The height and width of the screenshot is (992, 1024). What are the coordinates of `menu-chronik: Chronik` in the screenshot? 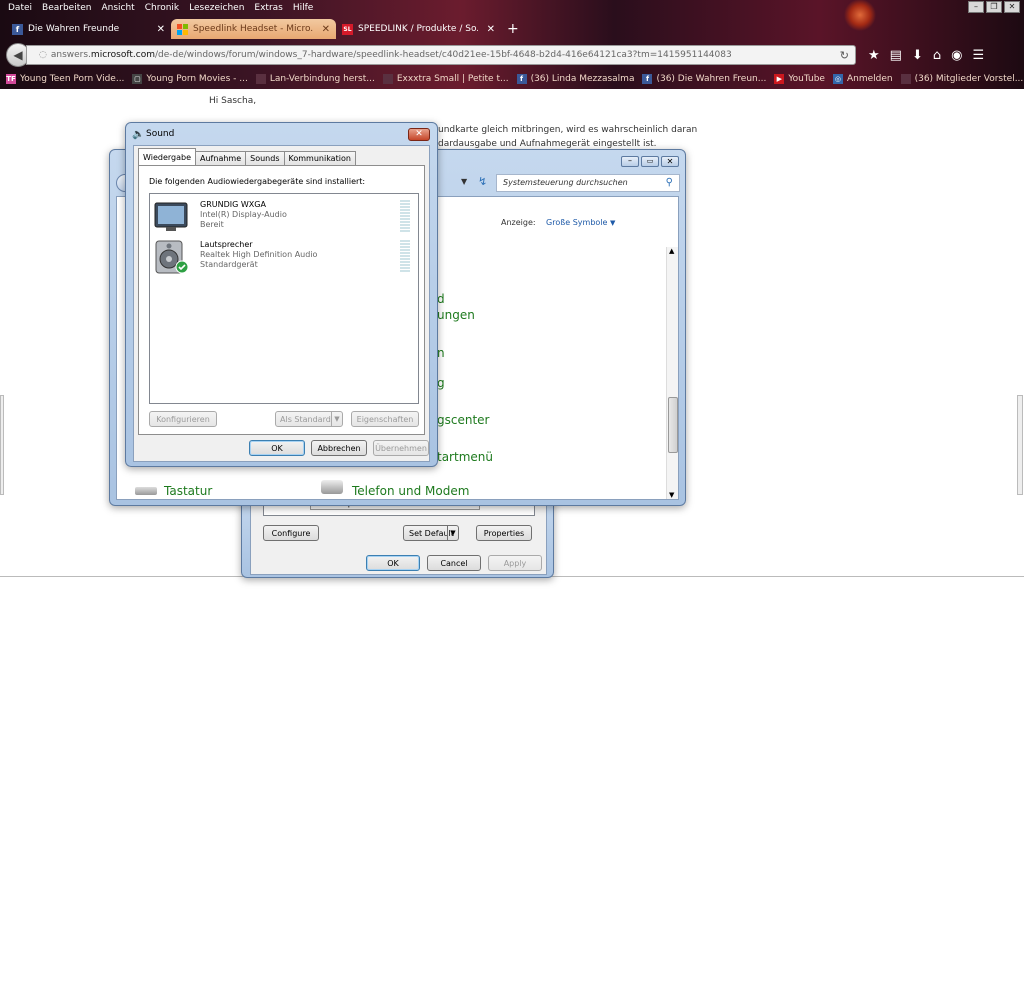 It's located at (162, 8).